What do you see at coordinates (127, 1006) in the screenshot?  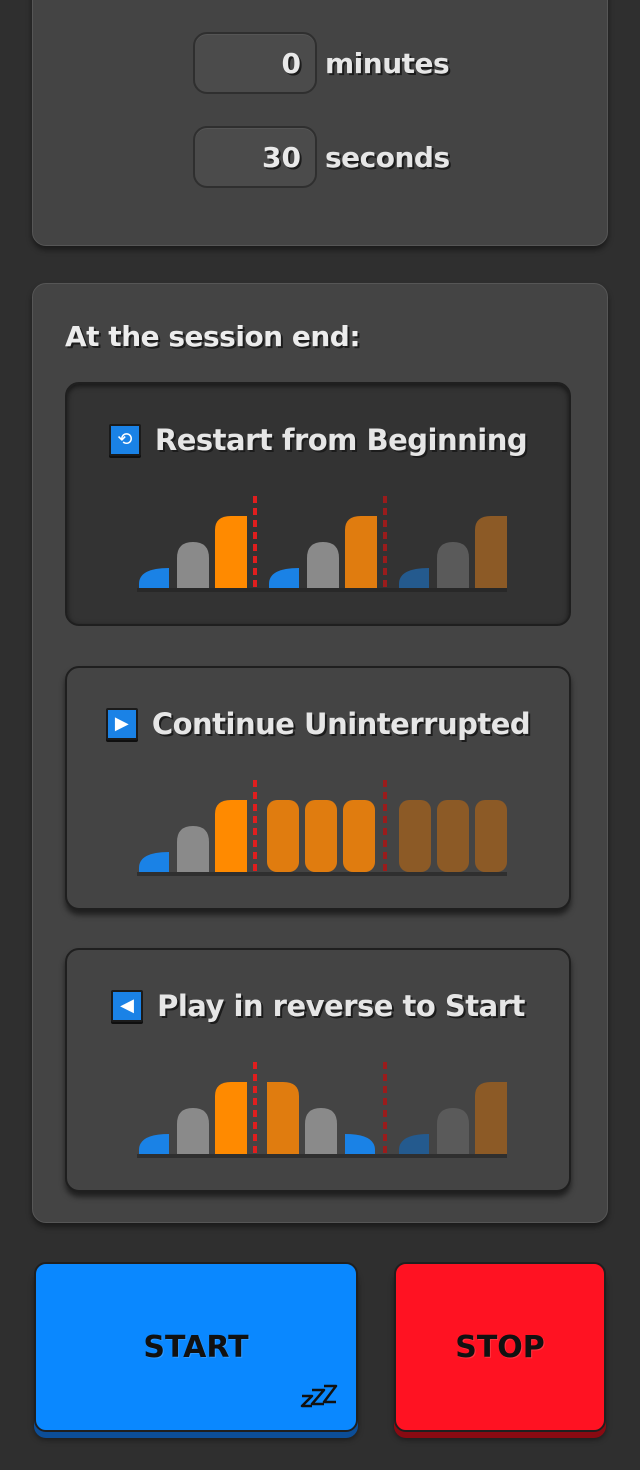 I see `reverse-icon: ◀` at bounding box center [127, 1006].